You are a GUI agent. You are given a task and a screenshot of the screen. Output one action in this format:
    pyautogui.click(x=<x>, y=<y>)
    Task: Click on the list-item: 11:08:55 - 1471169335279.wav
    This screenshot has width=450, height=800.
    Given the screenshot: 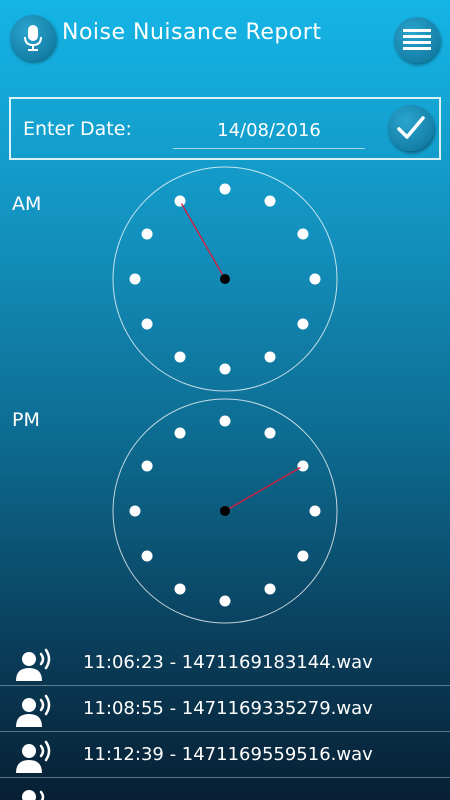 What is the action you would take?
    pyautogui.click(x=225, y=709)
    